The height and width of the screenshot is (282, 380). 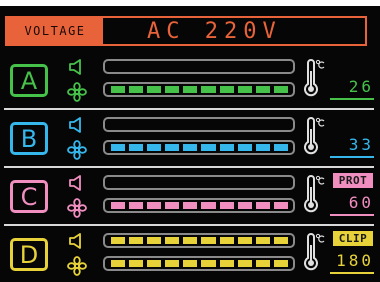 What do you see at coordinates (361, 144) in the screenshot?
I see `channel-b-temperature: 33` at bounding box center [361, 144].